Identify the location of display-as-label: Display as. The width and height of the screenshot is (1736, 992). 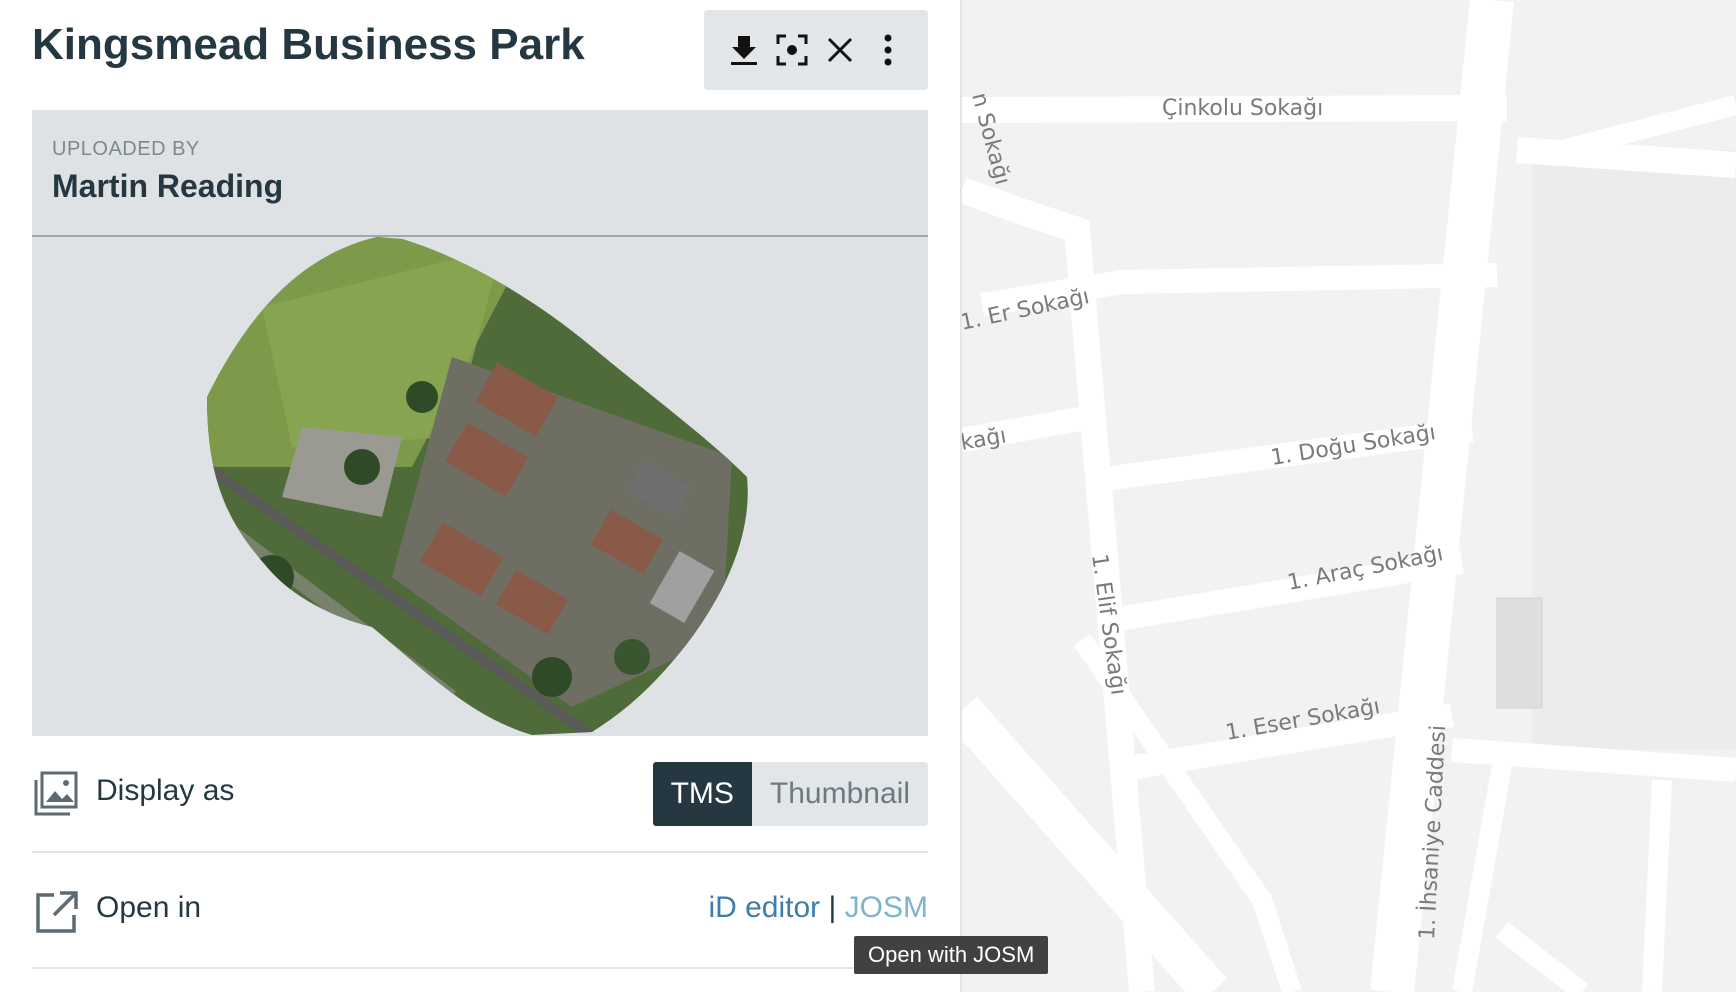
(165, 790).